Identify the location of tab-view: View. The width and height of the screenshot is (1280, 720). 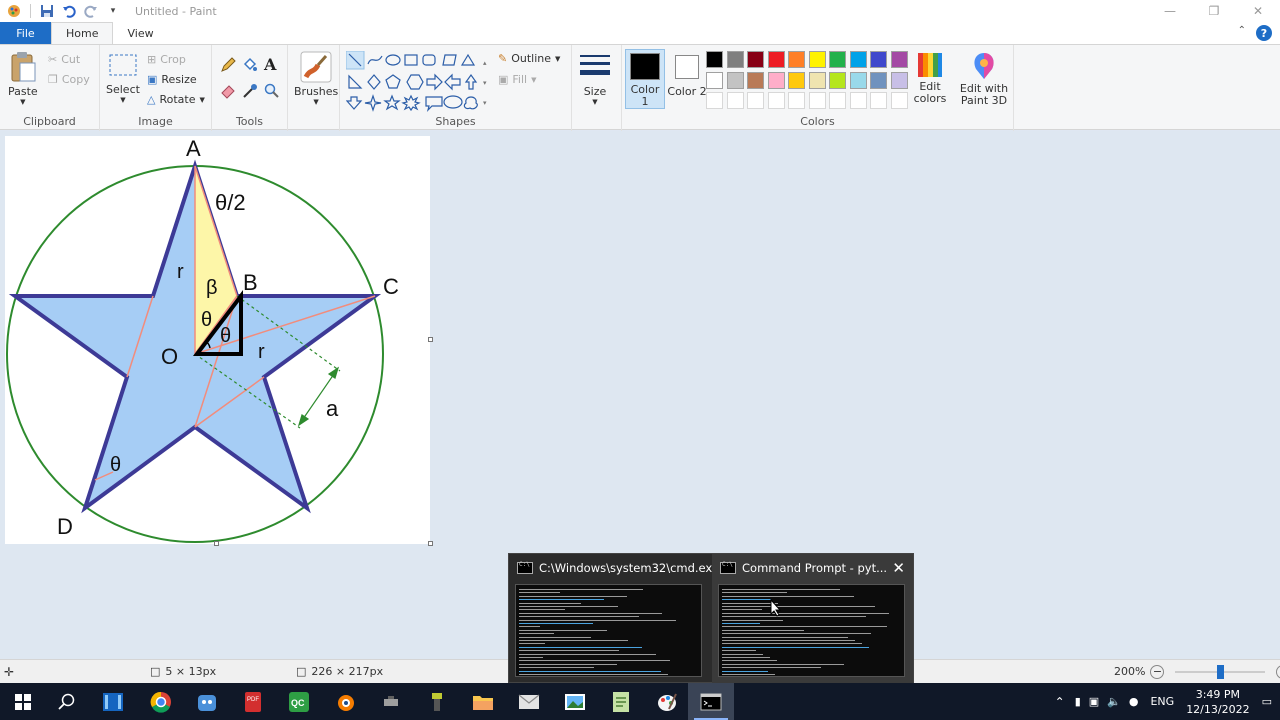
(140, 33).